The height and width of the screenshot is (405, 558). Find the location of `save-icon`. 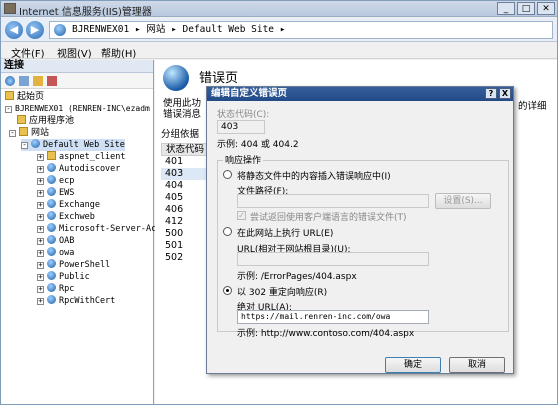

save-icon is located at coordinates (24, 81).